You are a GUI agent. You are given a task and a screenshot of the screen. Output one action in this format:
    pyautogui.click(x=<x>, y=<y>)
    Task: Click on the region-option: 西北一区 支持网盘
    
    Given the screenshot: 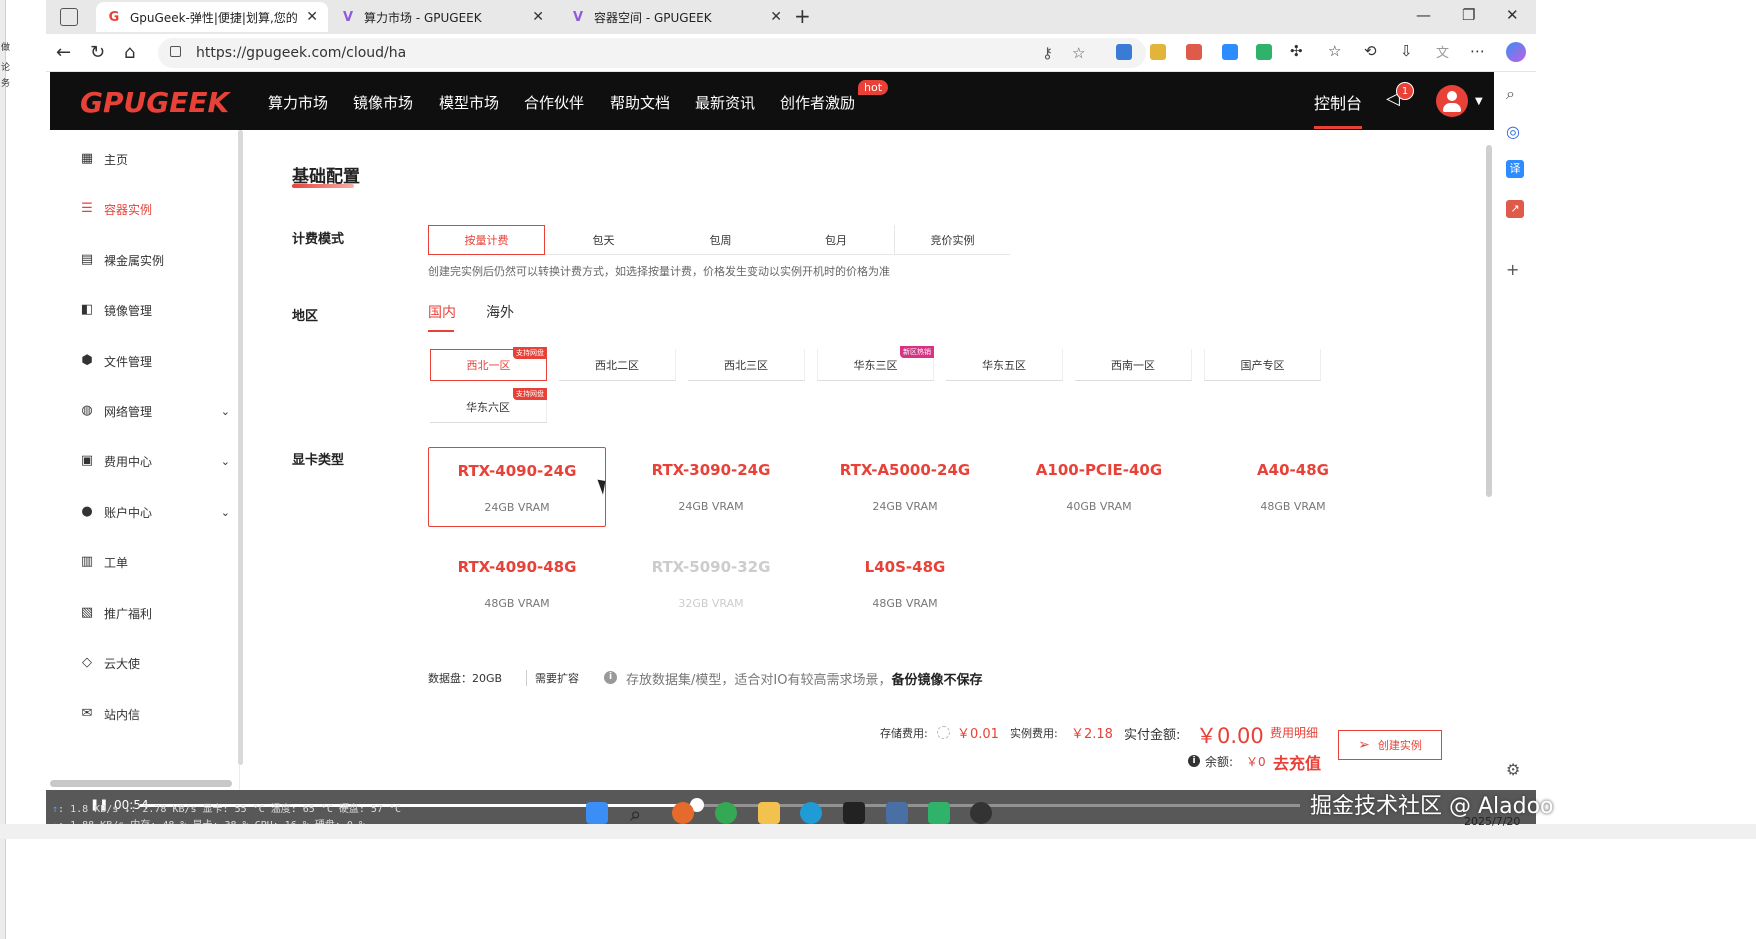 What is the action you would take?
    pyautogui.click(x=488, y=364)
    